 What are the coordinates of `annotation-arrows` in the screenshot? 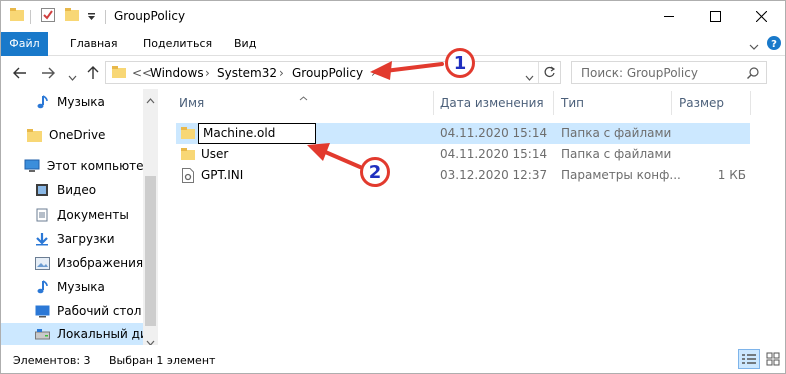 It's located at (375, 115).